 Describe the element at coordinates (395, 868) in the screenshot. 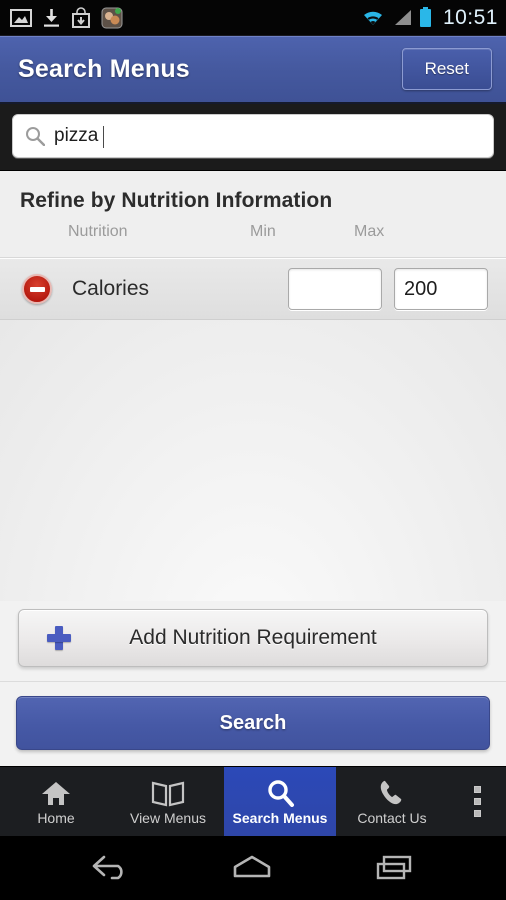

I see `recents-icon` at that location.